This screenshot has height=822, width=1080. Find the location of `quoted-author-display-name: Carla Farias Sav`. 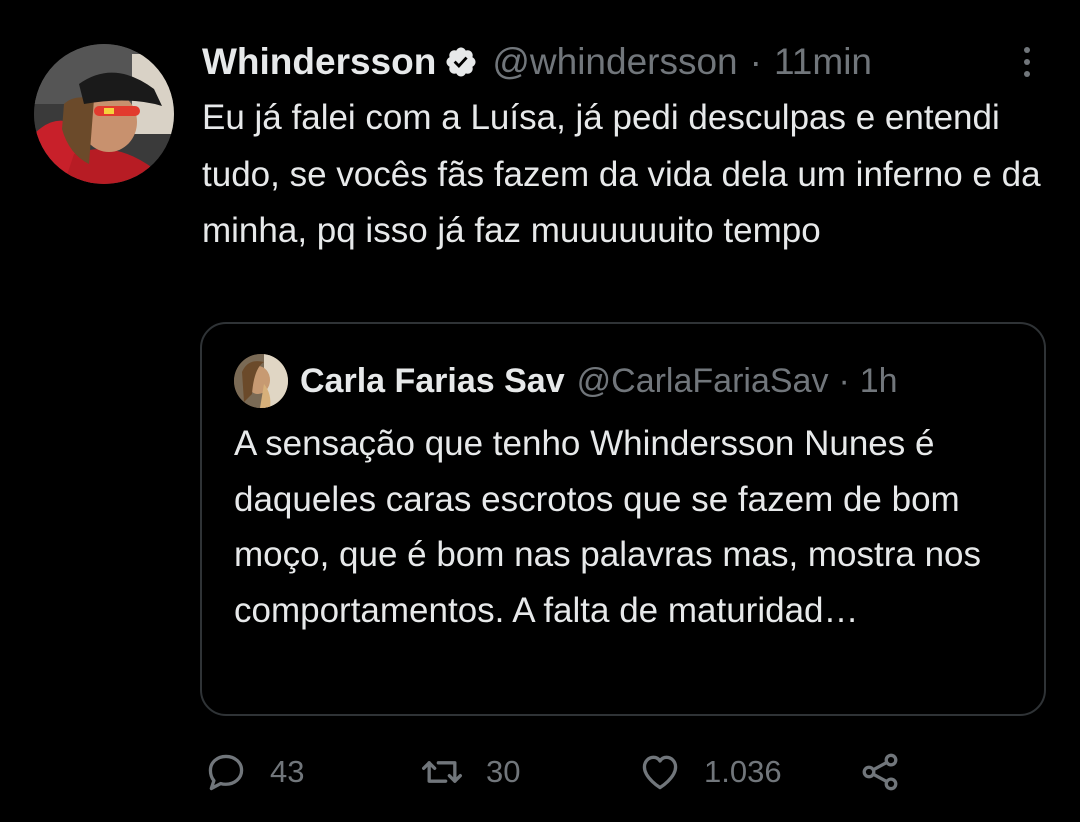

quoted-author-display-name: Carla Farias Sav is located at coordinates (432, 380).